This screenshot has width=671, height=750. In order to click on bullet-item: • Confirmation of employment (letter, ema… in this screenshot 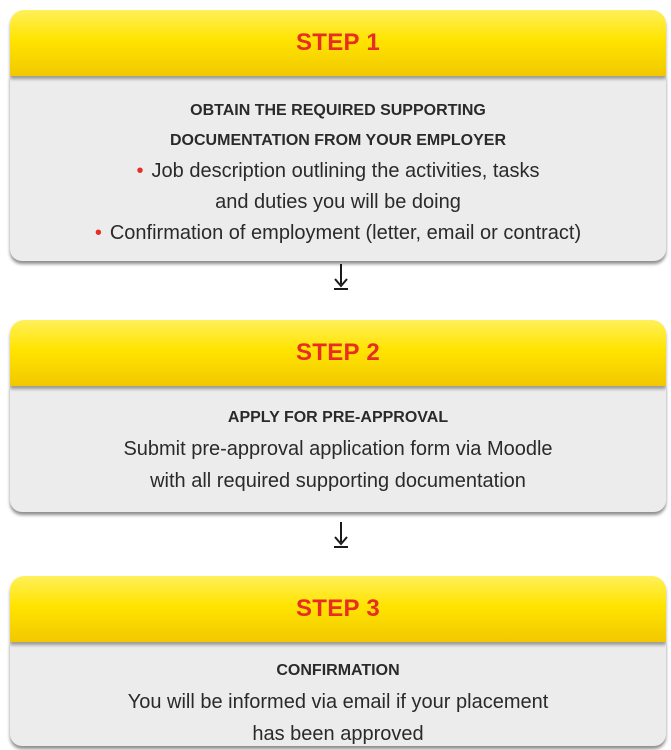, I will do `click(338, 233)`.